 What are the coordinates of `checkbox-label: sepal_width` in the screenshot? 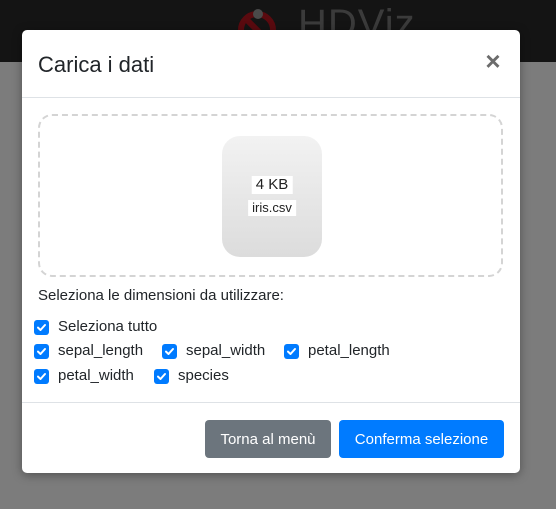 It's located at (226, 350).